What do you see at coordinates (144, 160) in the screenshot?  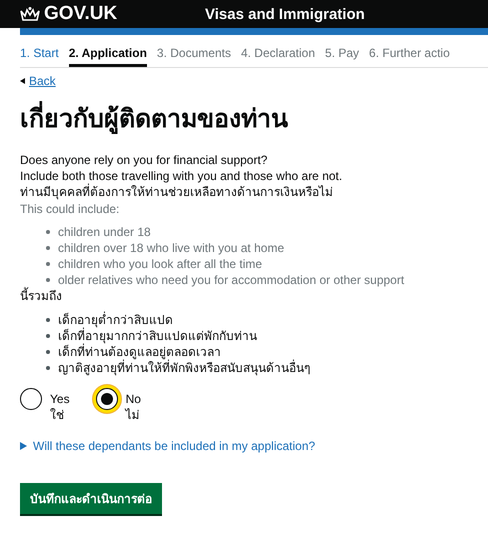 I see `question-text: Does anyone rely on you for financial support?` at bounding box center [144, 160].